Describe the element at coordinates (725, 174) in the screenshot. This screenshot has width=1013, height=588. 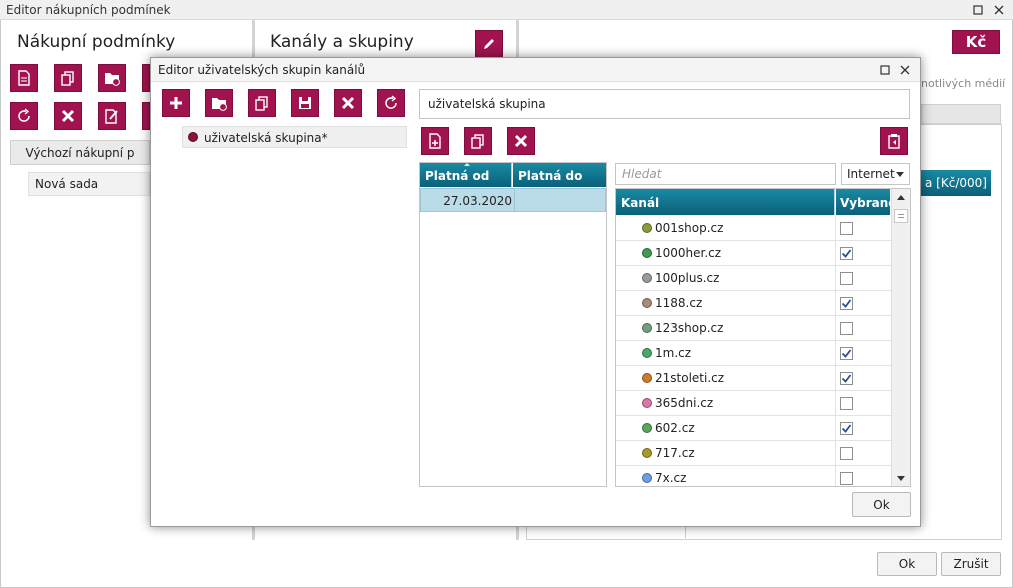
I see `channel-search-input: Hledat` at that location.